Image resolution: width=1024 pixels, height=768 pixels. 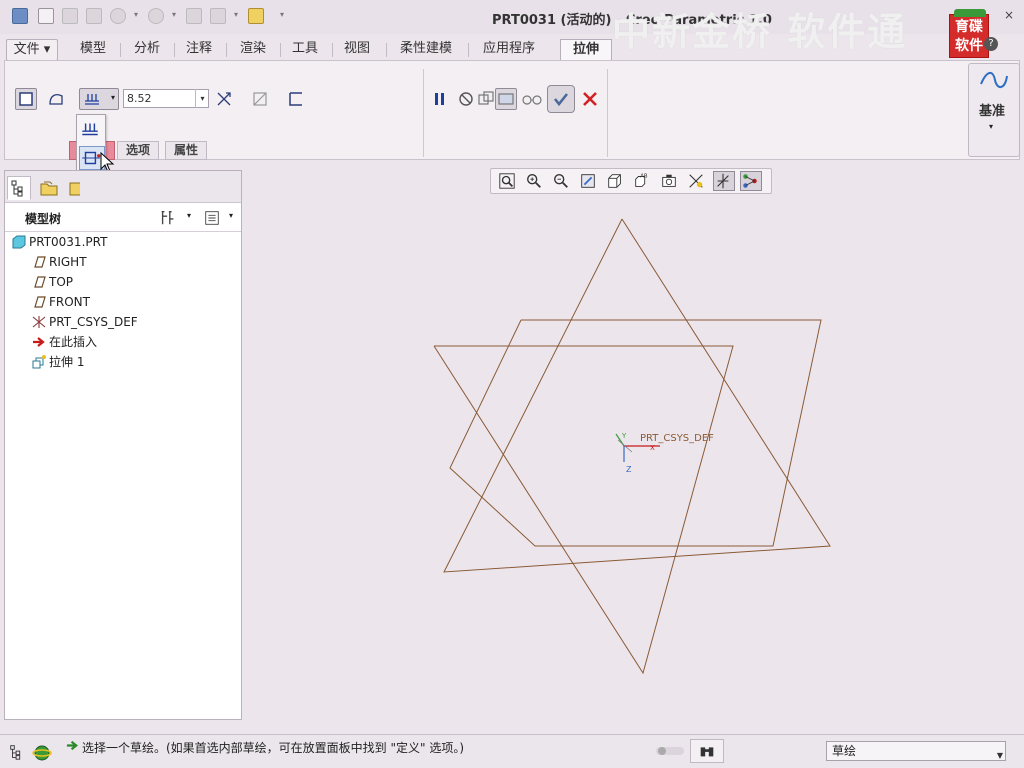 I want to click on redo-dropdown-icon: ▾, so click(x=175, y=15).